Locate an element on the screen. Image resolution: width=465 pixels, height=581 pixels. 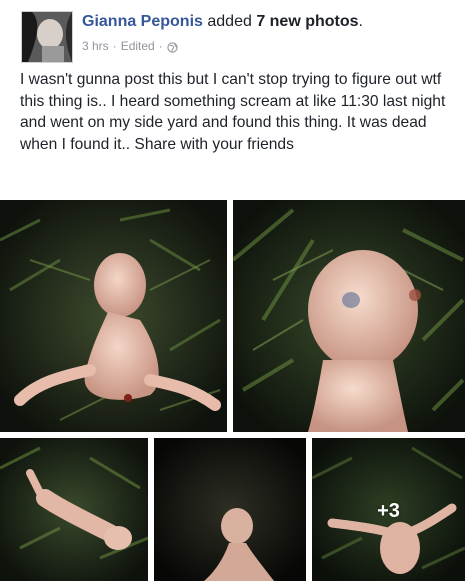
post-action-period: . is located at coordinates (360, 21).